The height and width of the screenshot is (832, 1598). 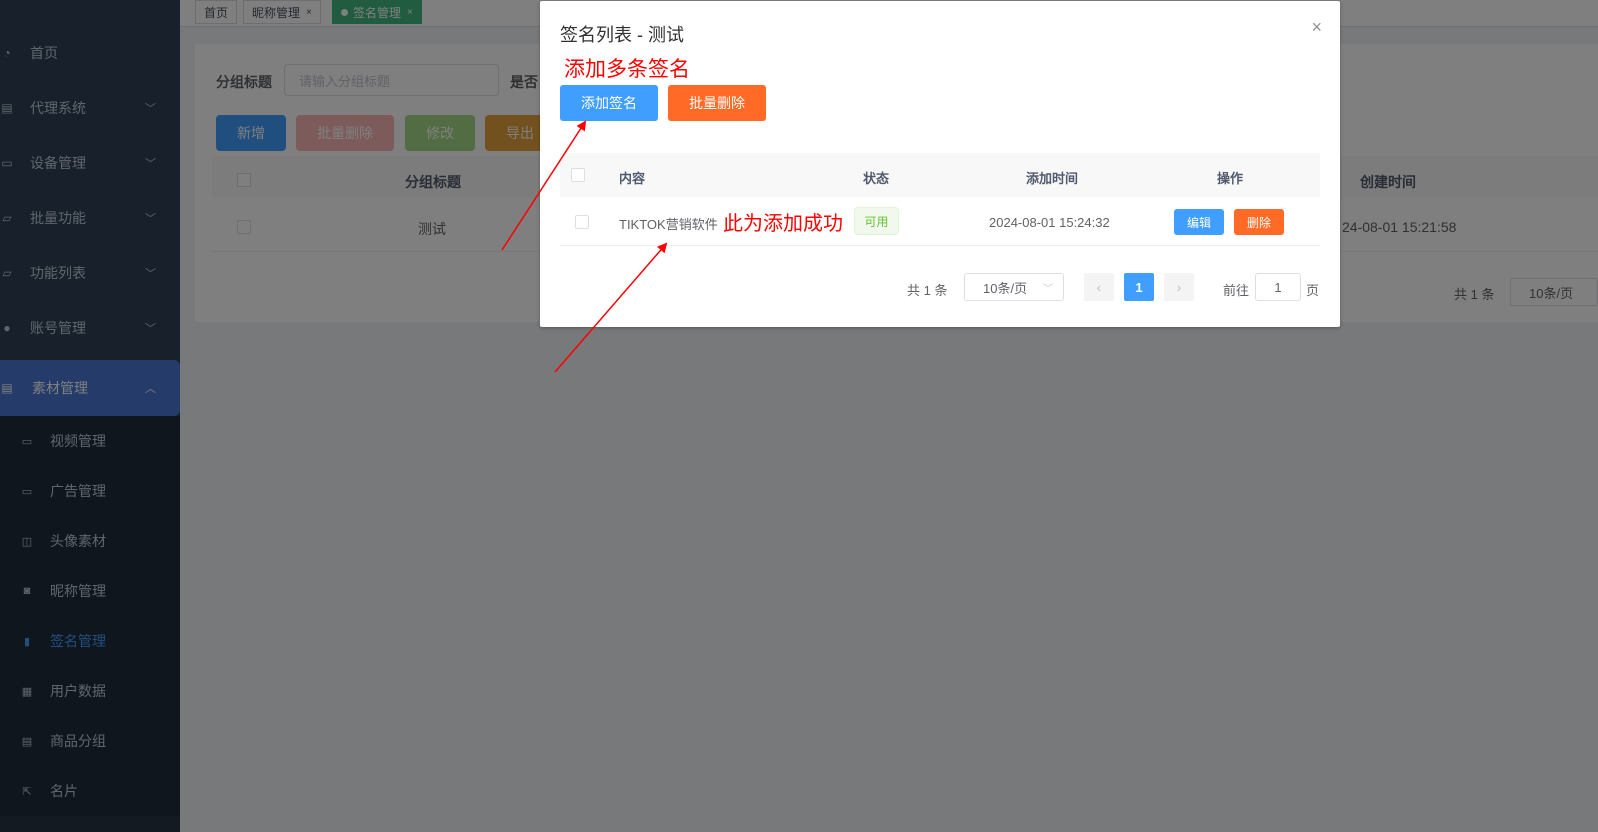 I want to click on dialog-pagination-total: 共 1 条, so click(x=927, y=290).